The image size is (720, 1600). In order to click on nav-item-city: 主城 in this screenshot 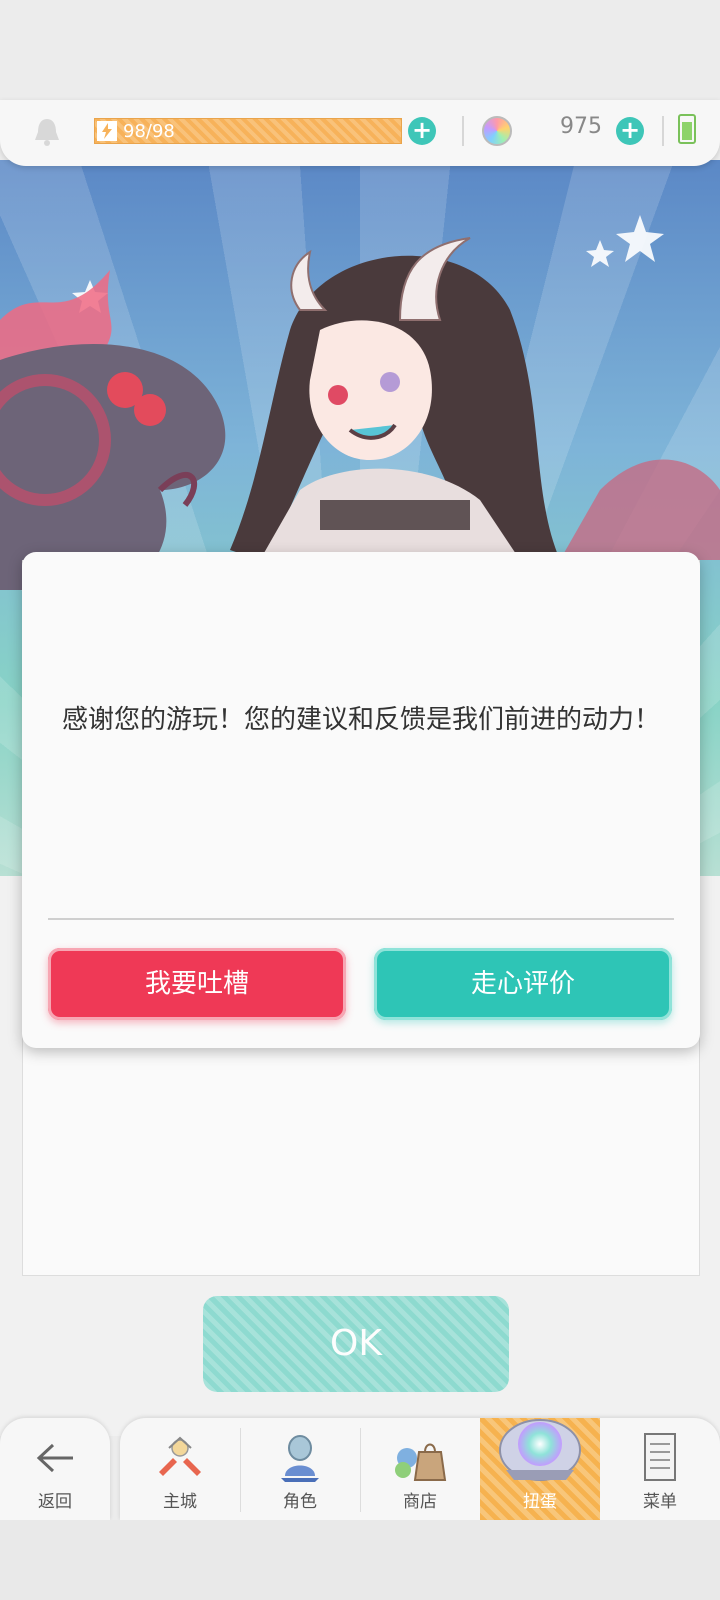, I will do `click(180, 1469)`.